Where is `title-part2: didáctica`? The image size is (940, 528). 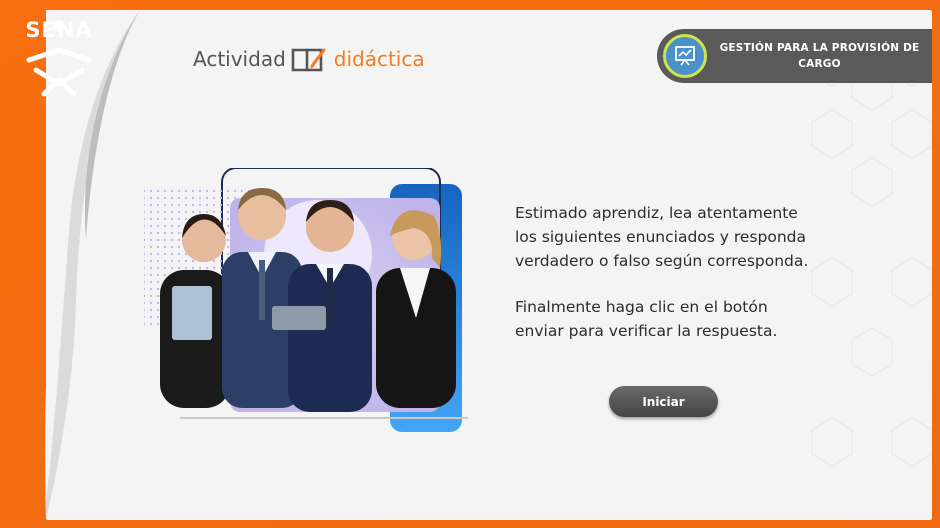 title-part2: didáctica is located at coordinates (379, 59).